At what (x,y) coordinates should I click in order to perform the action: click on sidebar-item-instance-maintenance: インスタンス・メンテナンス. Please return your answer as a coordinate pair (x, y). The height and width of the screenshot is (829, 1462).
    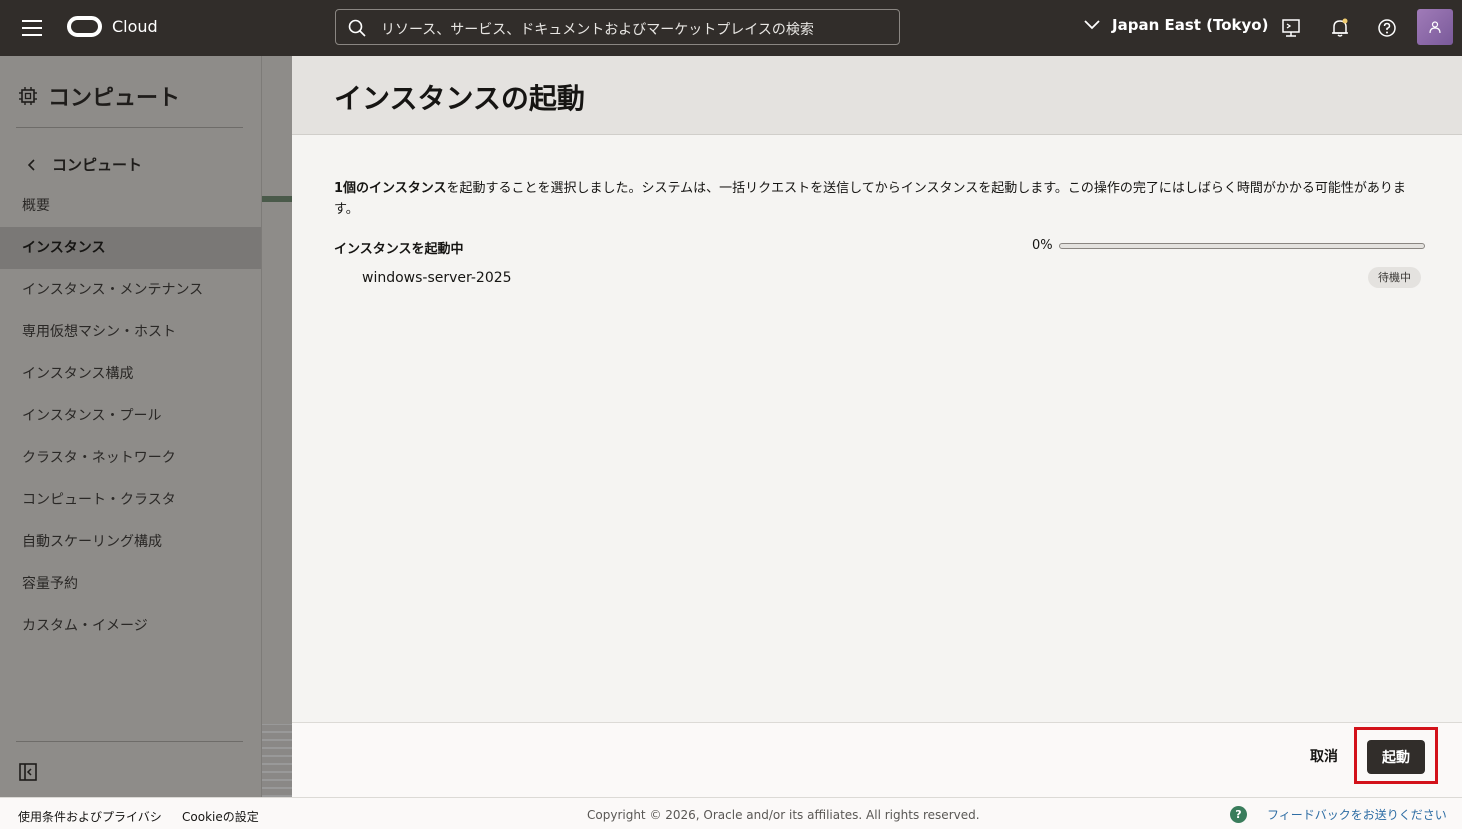
    Looking at the image, I should click on (130, 290).